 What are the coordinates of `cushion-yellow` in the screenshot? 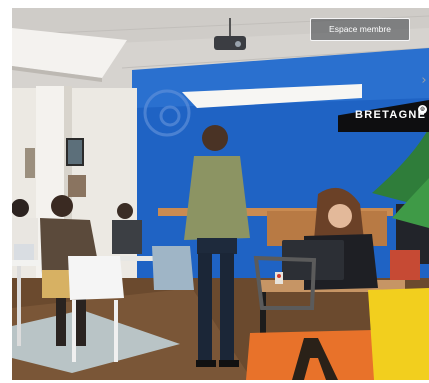 It's located at (398, 334).